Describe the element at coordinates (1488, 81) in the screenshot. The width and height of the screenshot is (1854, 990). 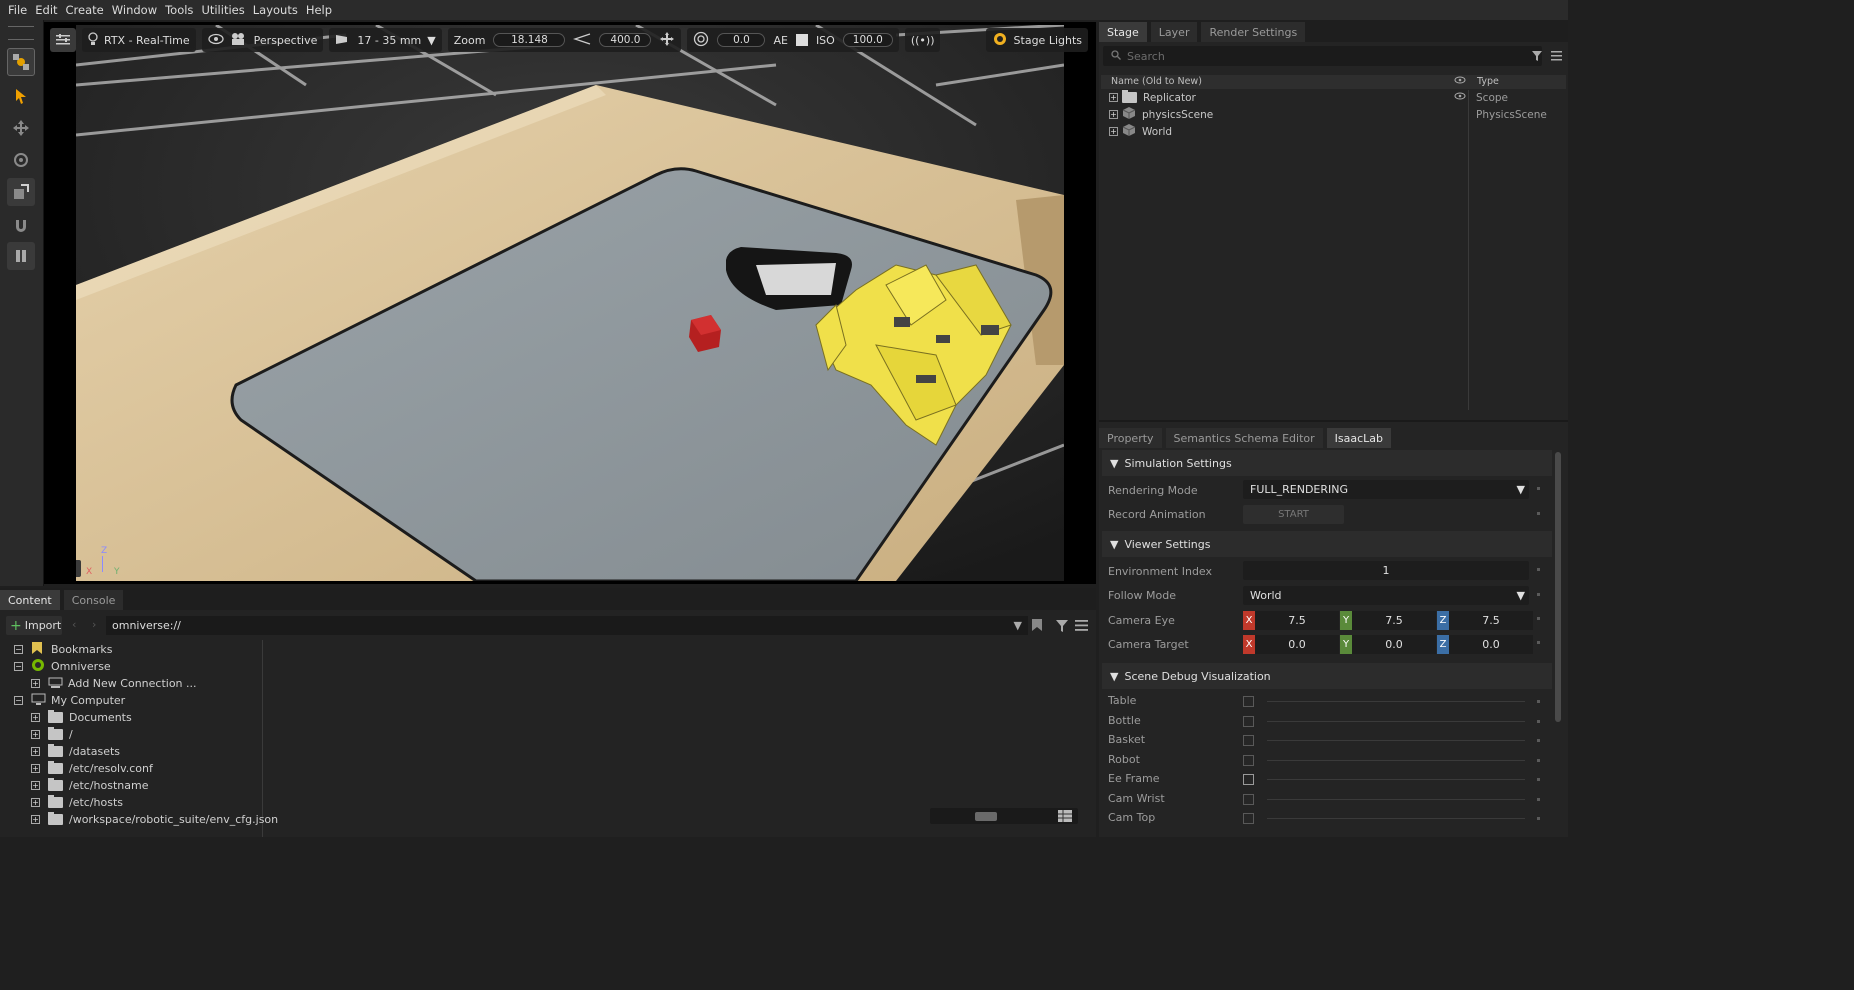
I see `col-type-header: Type` at that location.